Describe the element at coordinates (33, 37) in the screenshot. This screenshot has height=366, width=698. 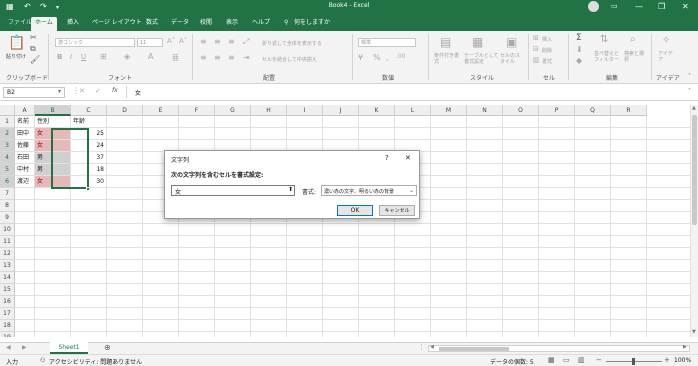
I see `cut-icon: ✂` at that location.